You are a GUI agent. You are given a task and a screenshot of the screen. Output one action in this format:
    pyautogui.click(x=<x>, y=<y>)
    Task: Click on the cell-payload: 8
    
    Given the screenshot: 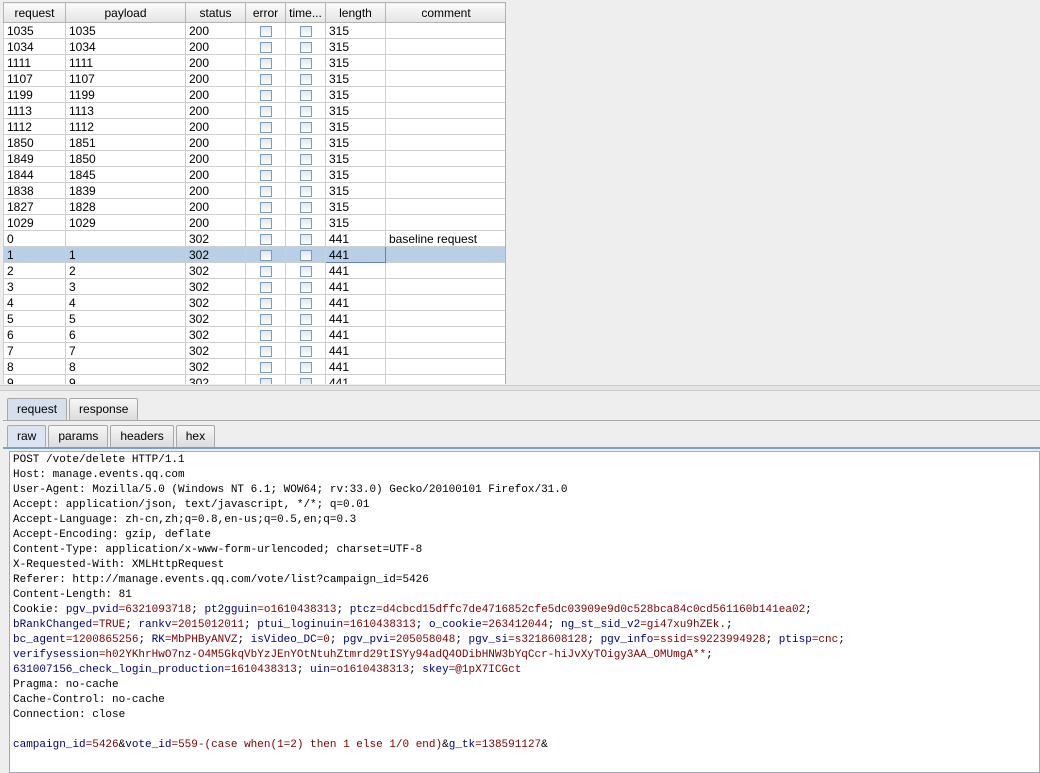 What is the action you would take?
    pyautogui.click(x=125, y=366)
    